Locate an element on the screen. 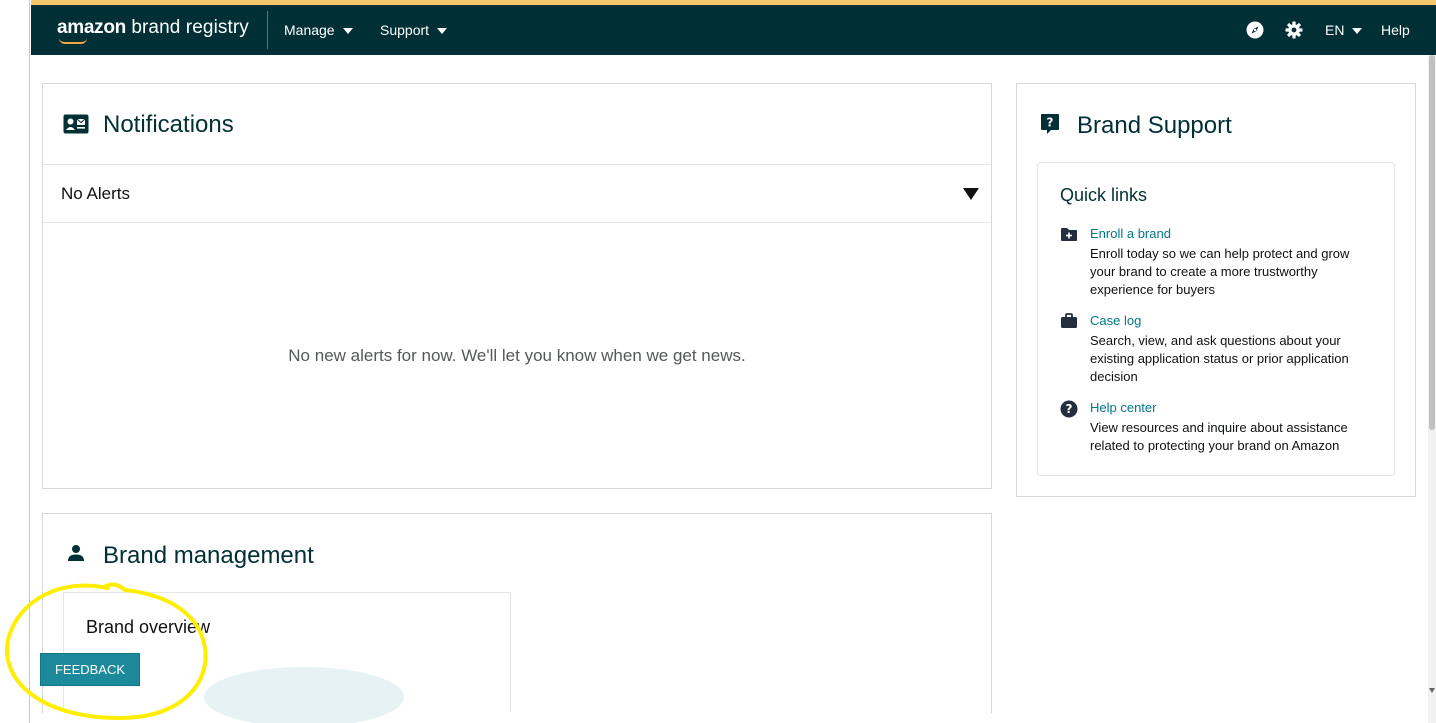  question-speech-icon: ? is located at coordinates (1050, 126).